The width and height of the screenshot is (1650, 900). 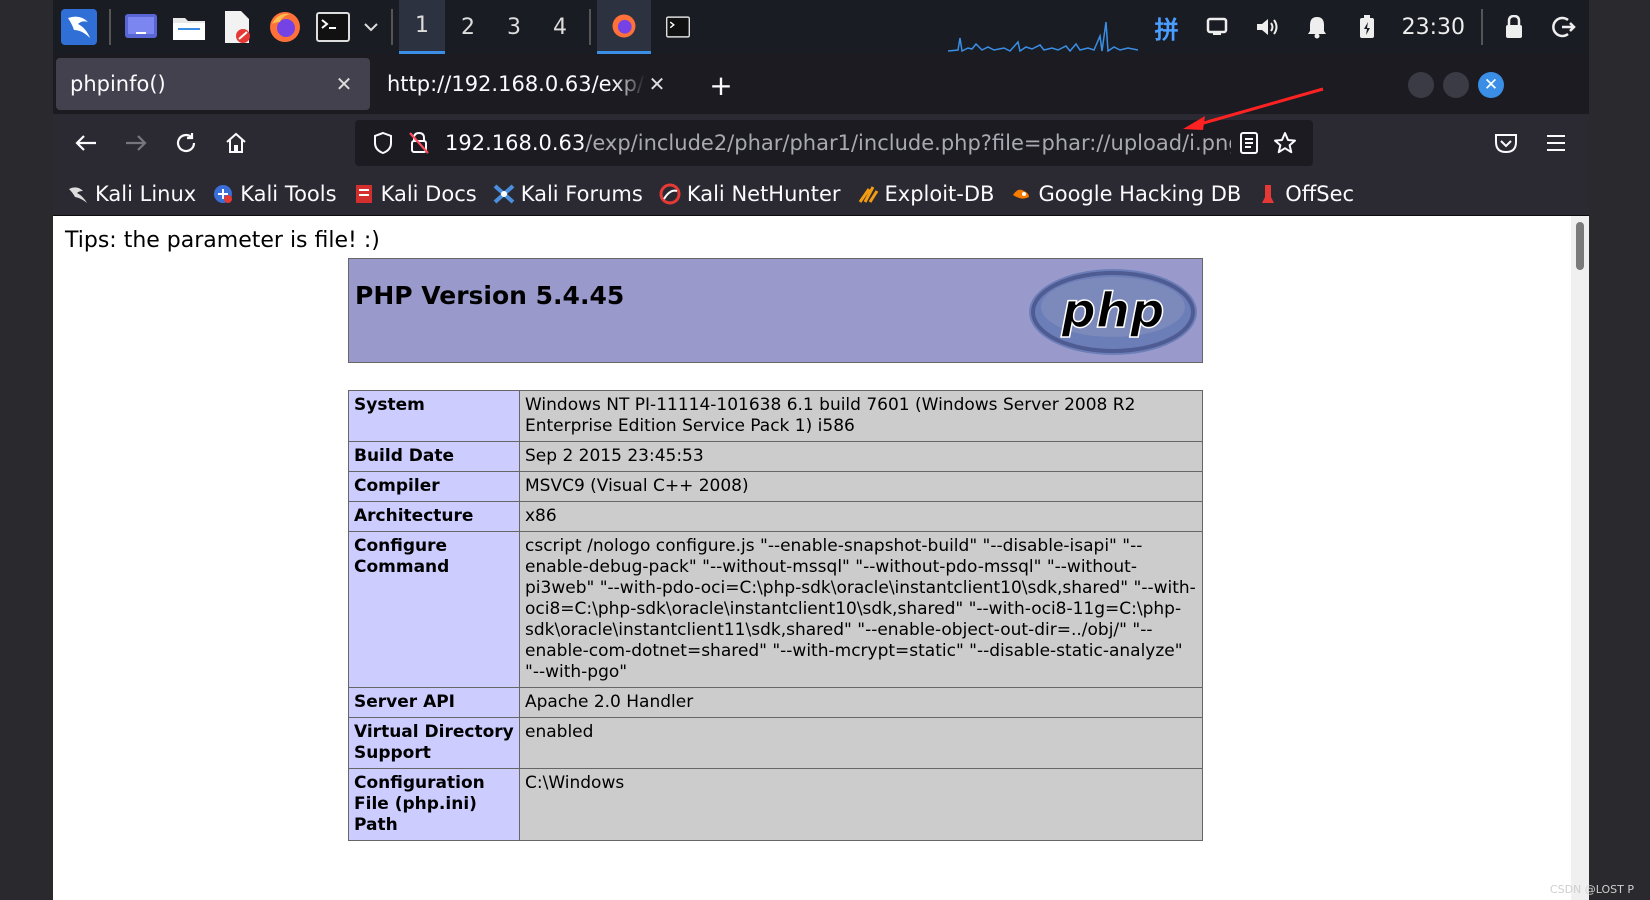 What do you see at coordinates (1556, 143) in the screenshot?
I see `hamburger-menu-icon` at bounding box center [1556, 143].